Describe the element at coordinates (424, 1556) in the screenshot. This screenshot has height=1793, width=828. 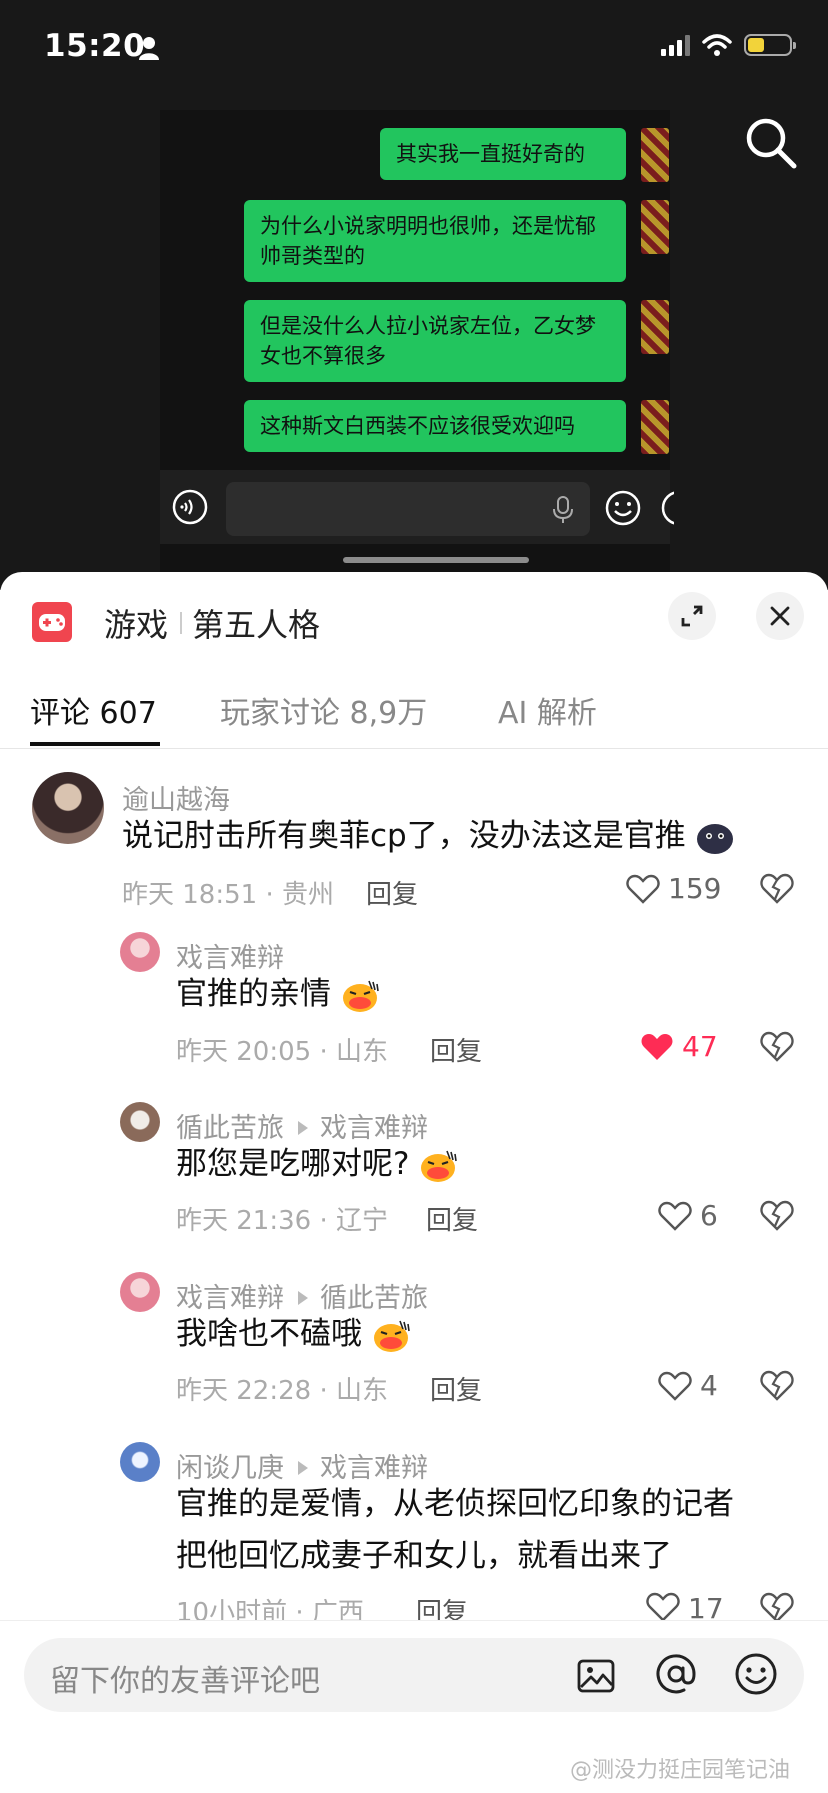
I see `comment-text-line: 把他回忆成妻子和女儿，就看出来了` at that location.